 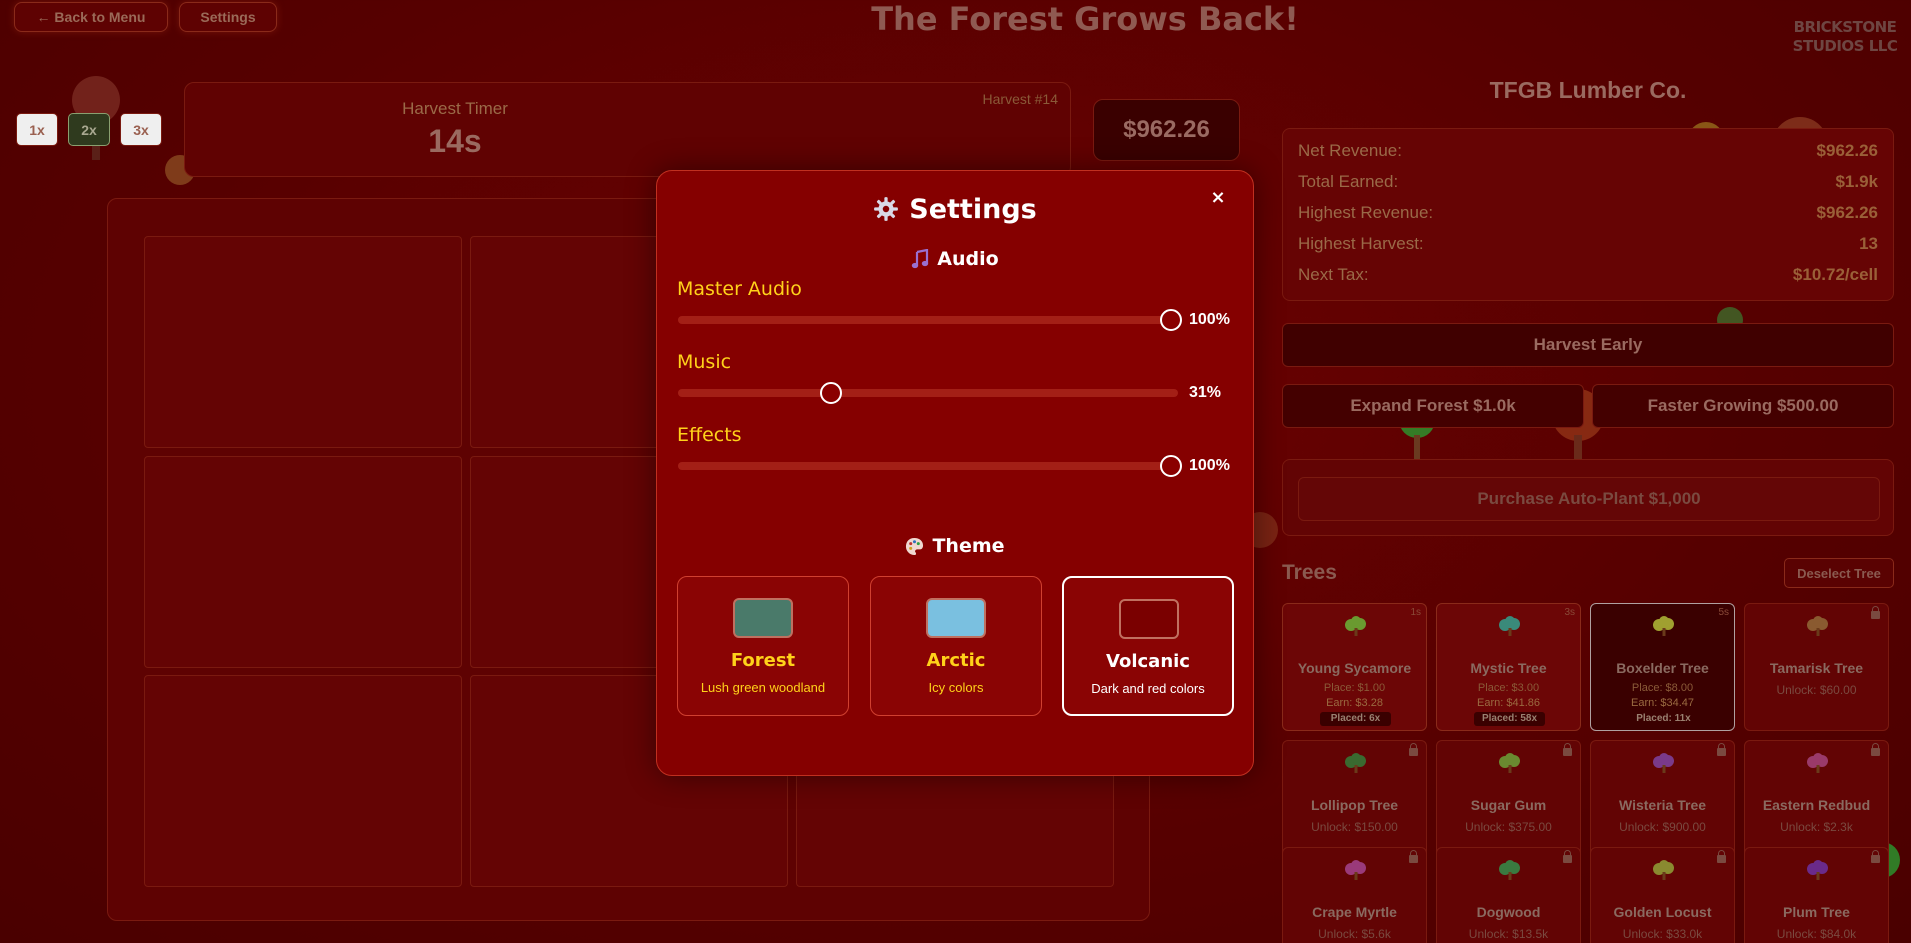 What do you see at coordinates (930, 320) in the screenshot?
I see `master-audio-slider` at bounding box center [930, 320].